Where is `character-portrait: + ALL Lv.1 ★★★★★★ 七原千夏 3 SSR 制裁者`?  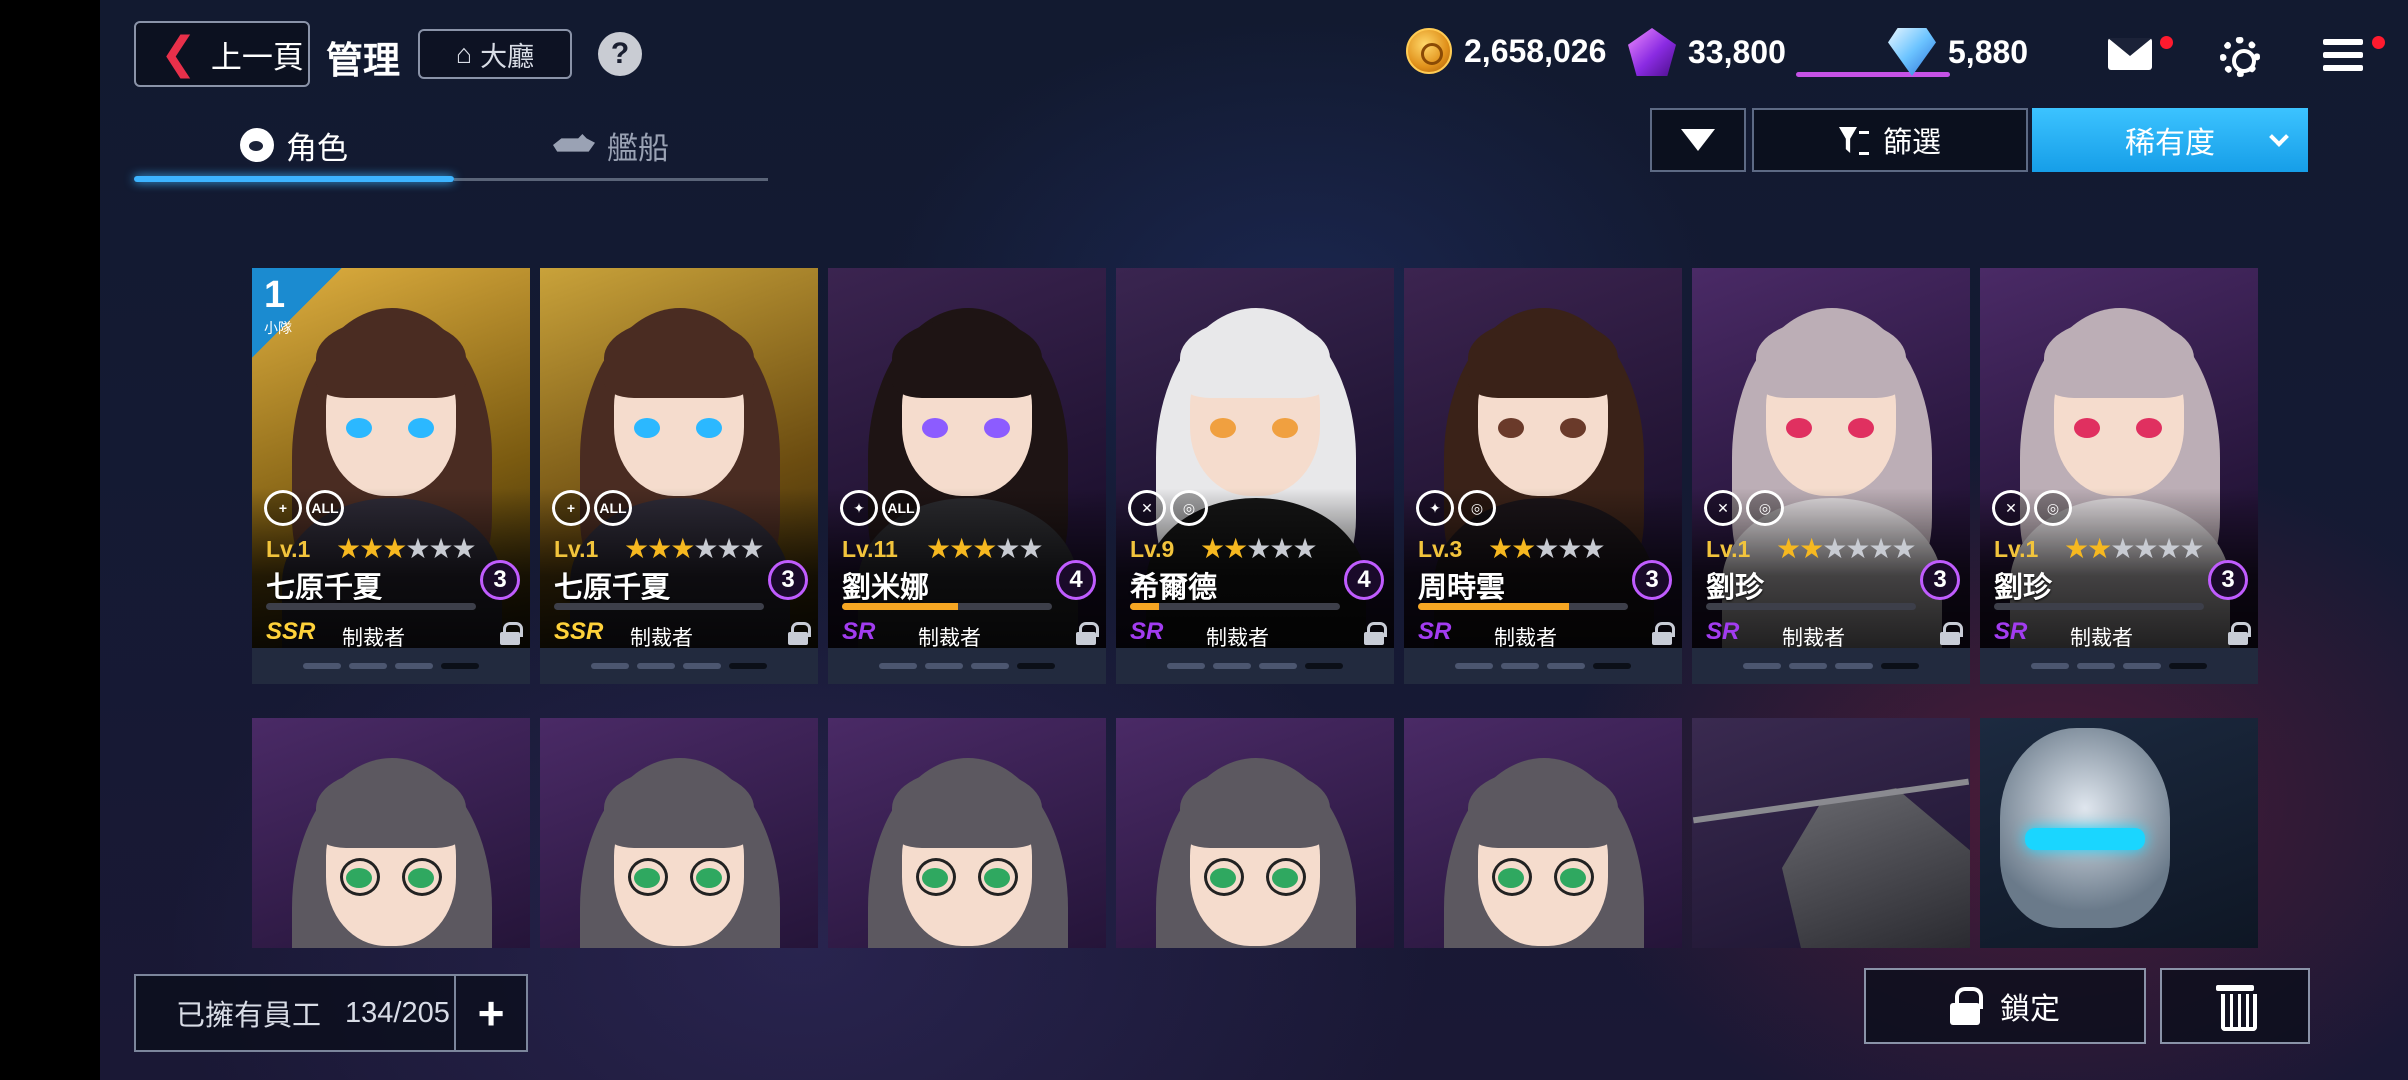 character-portrait: + ALL Lv.1 ★★★★★★ 七原千夏 3 SSR 制裁者 is located at coordinates (679, 458).